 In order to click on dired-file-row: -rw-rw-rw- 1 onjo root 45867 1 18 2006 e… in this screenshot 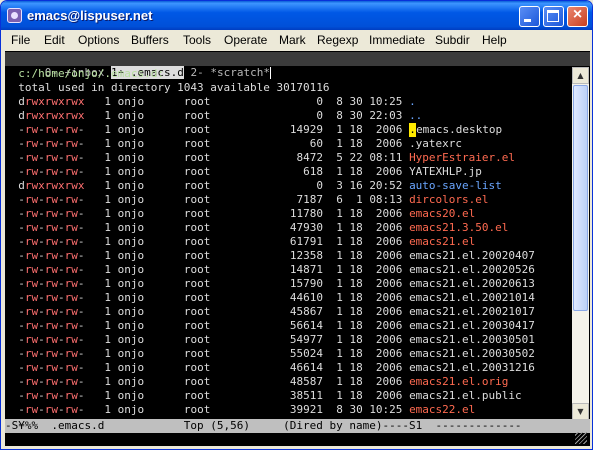, I will do `click(270, 312)`.